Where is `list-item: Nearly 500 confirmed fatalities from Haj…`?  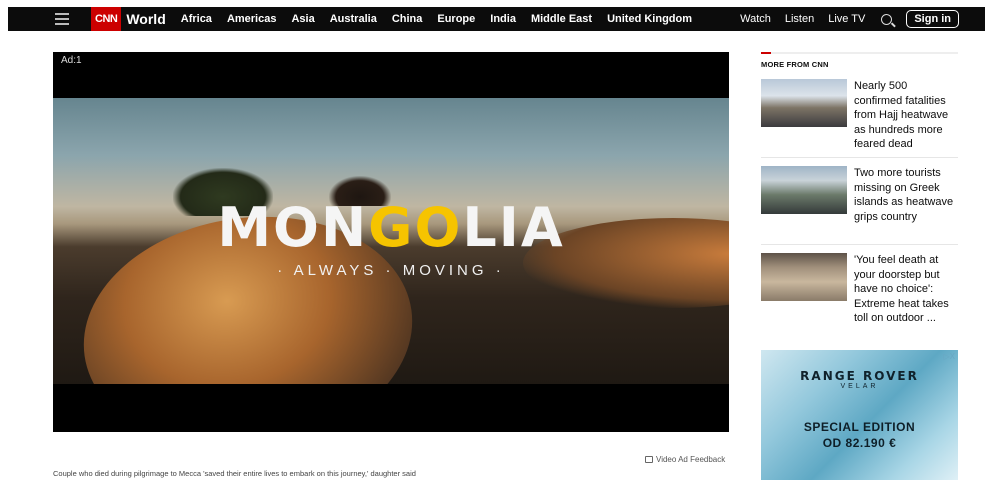
list-item: Nearly 500 confirmed fatalities from Haj… is located at coordinates (859, 115).